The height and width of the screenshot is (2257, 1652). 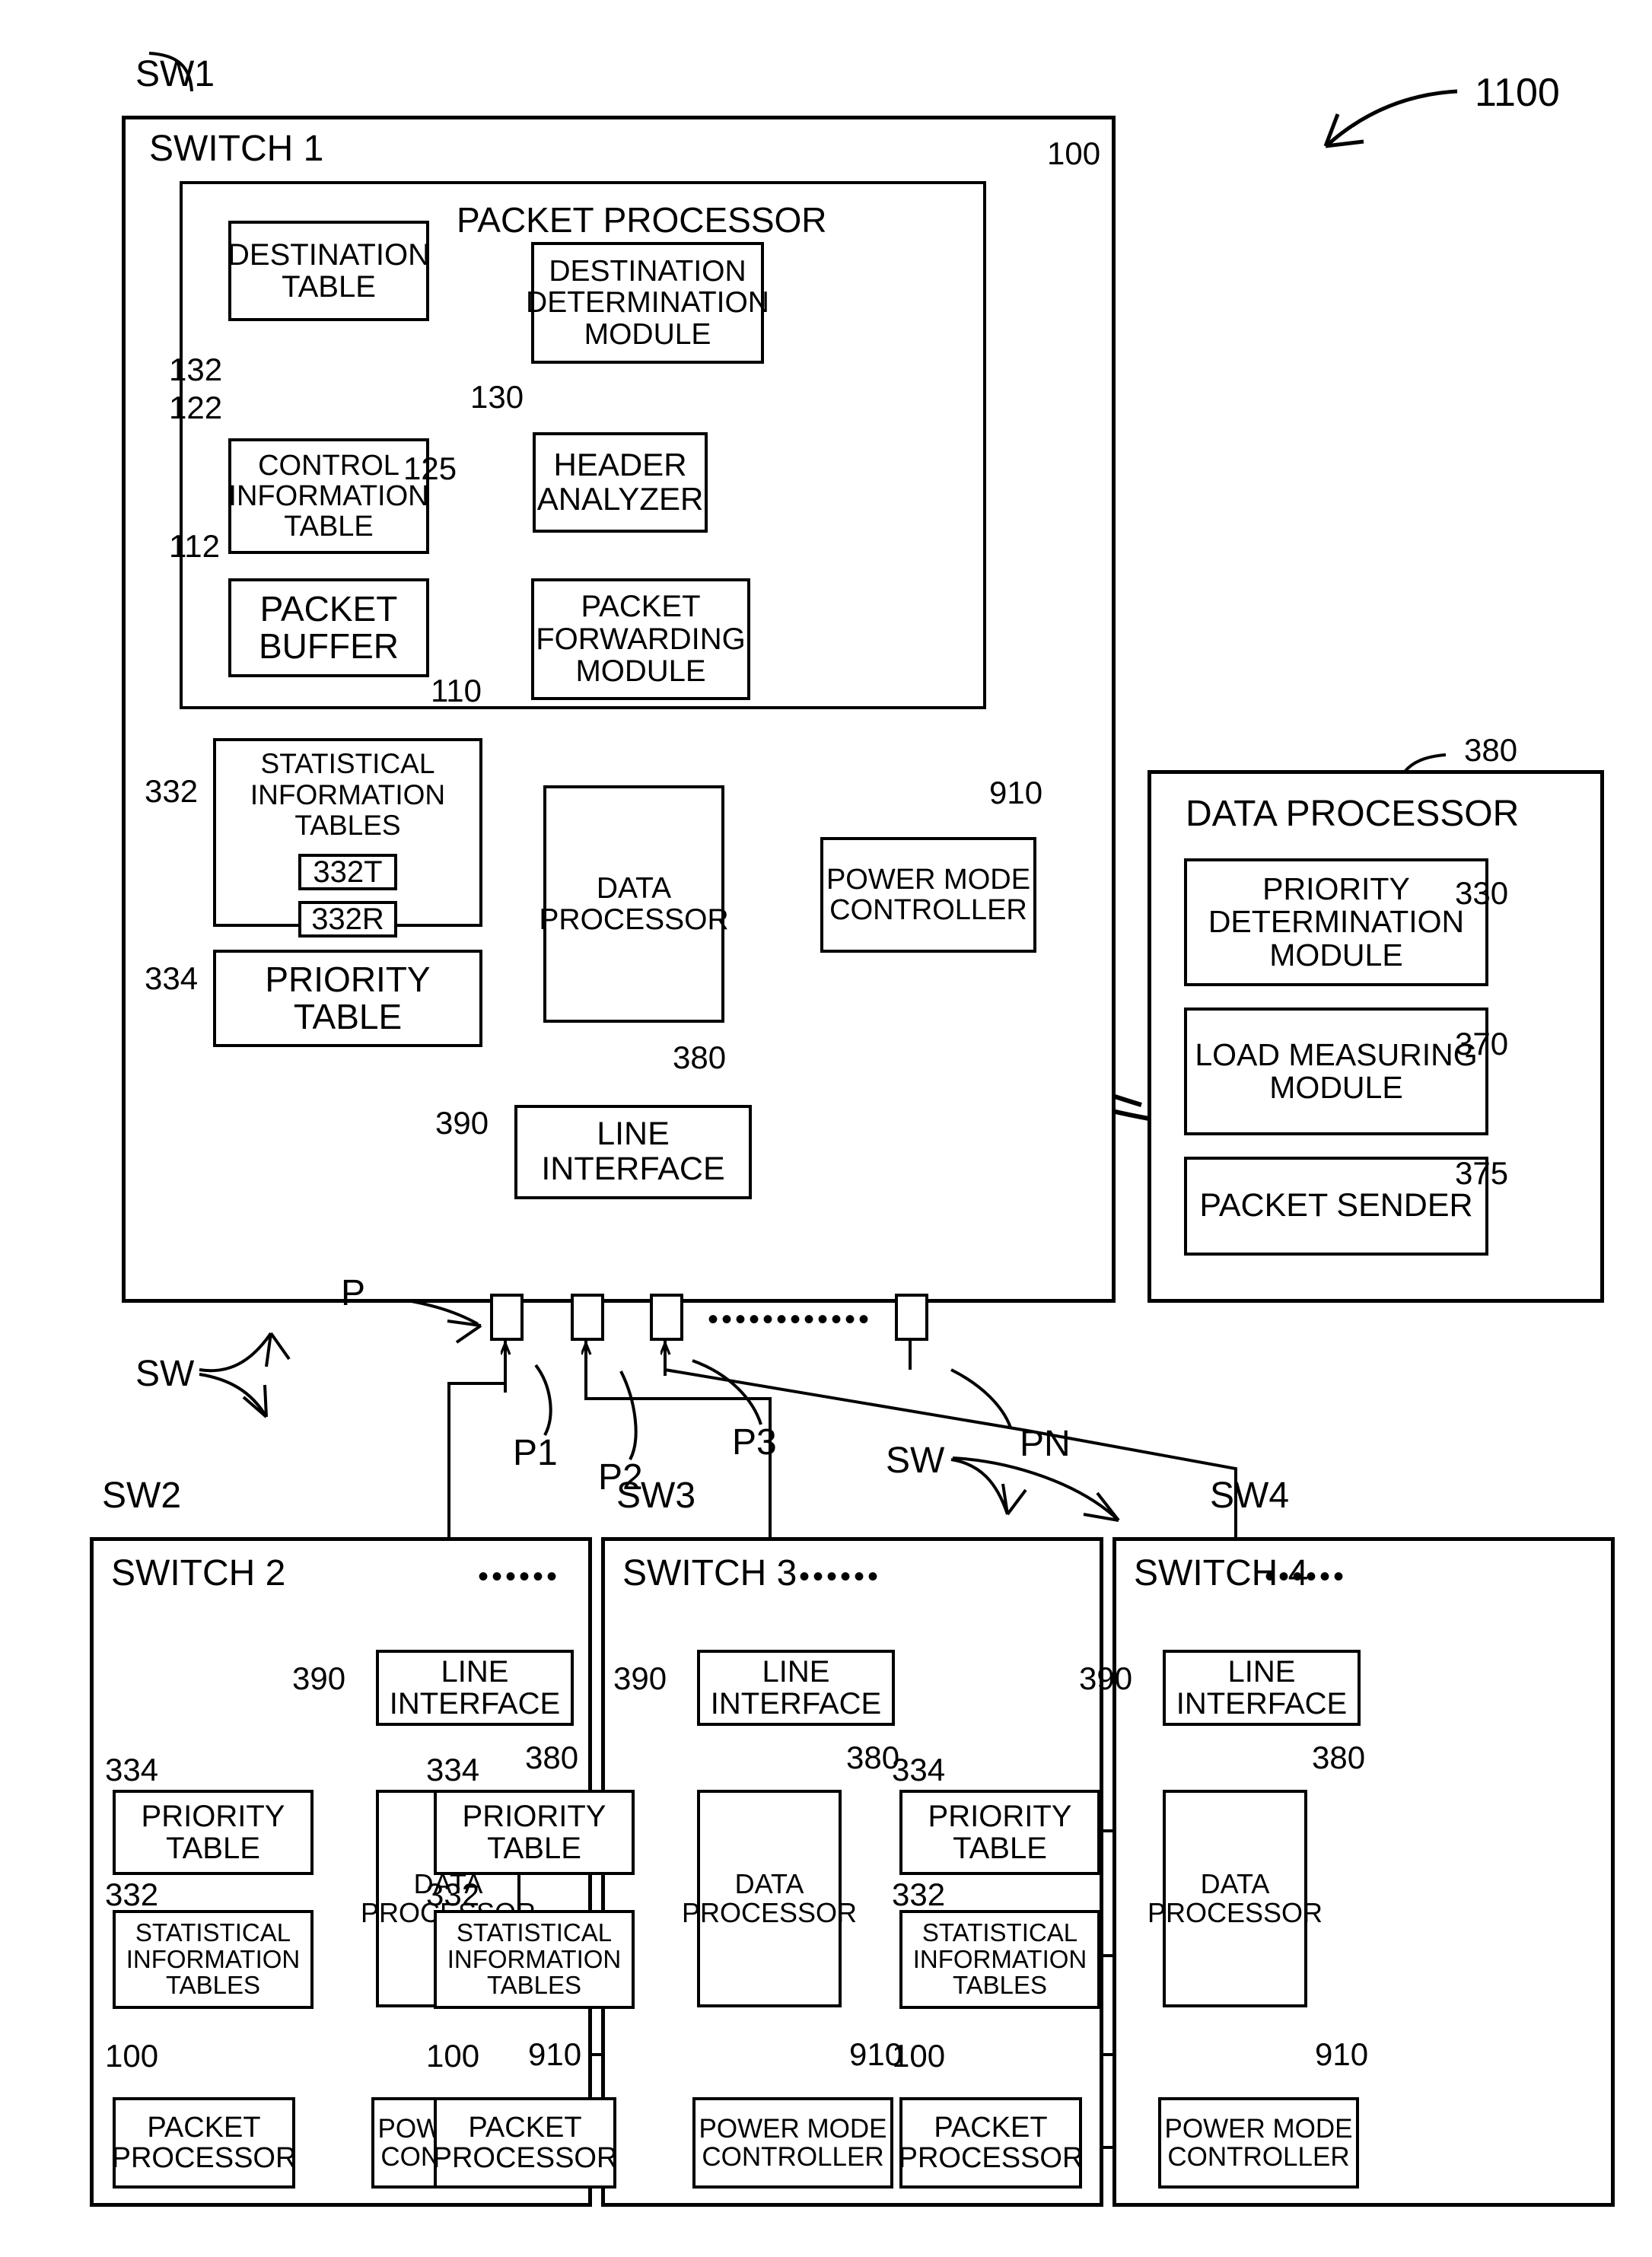 What do you see at coordinates (1482, 893) in the screenshot?
I see `ref-330: 330` at bounding box center [1482, 893].